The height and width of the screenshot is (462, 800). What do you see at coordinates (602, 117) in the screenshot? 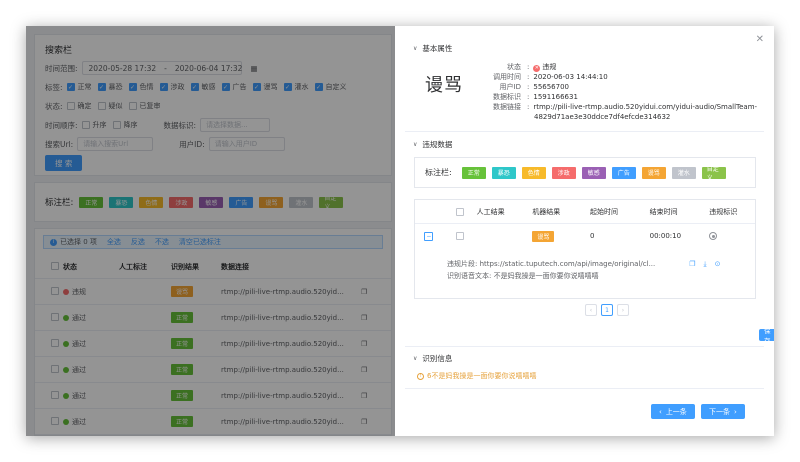
I see `info-value: 4829d71ae3e30ddce7df4efcde314632` at bounding box center [602, 117].